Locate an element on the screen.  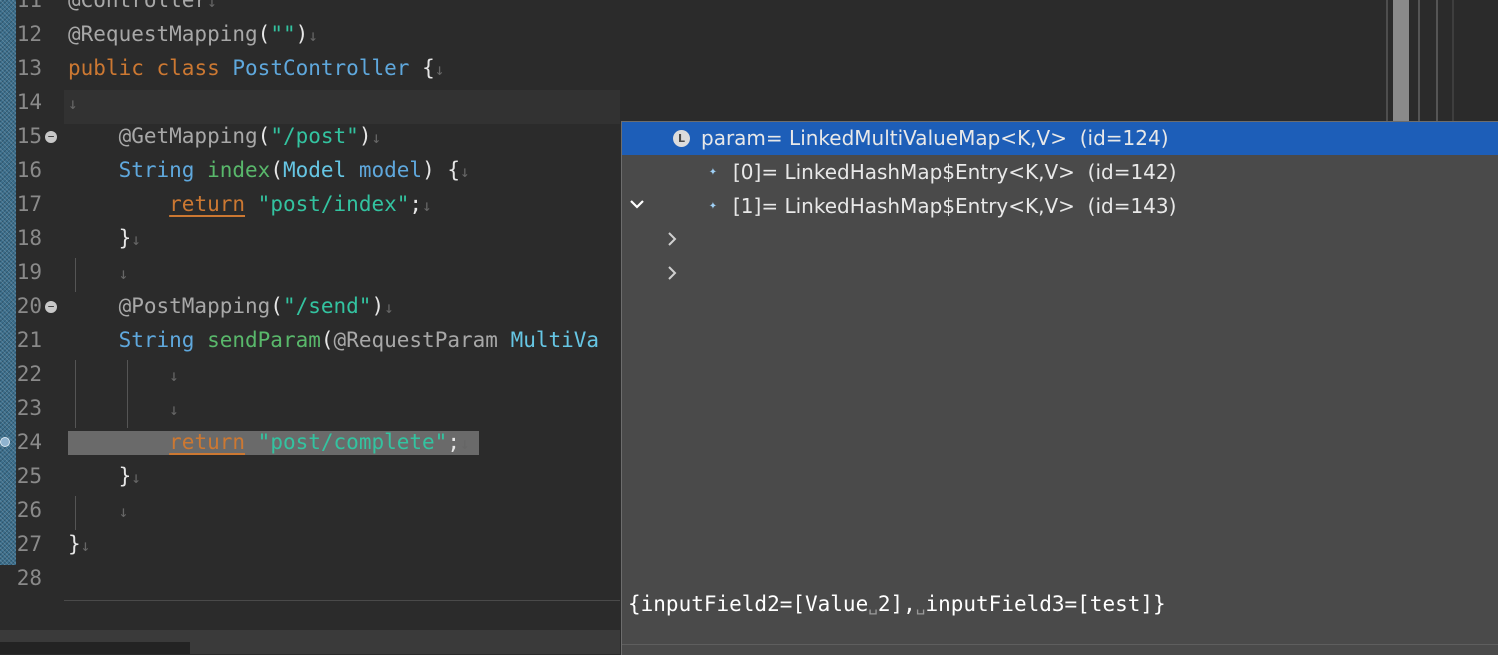
code-line-12: @RequestMapping("")↓ is located at coordinates (193, 34).